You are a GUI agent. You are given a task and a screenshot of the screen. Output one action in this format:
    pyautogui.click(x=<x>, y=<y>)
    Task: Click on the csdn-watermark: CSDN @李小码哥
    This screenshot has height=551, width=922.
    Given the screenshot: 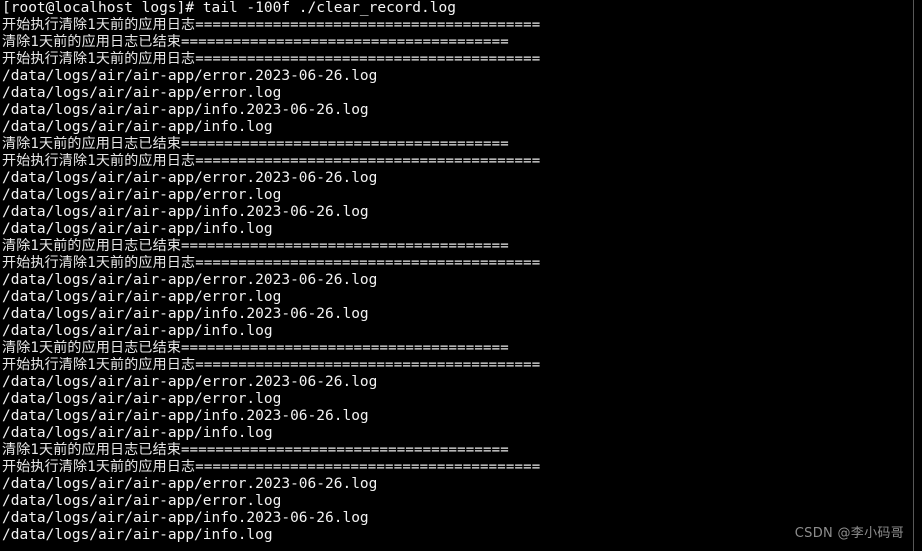 What is the action you would take?
    pyautogui.click(x=849, y=533)
    